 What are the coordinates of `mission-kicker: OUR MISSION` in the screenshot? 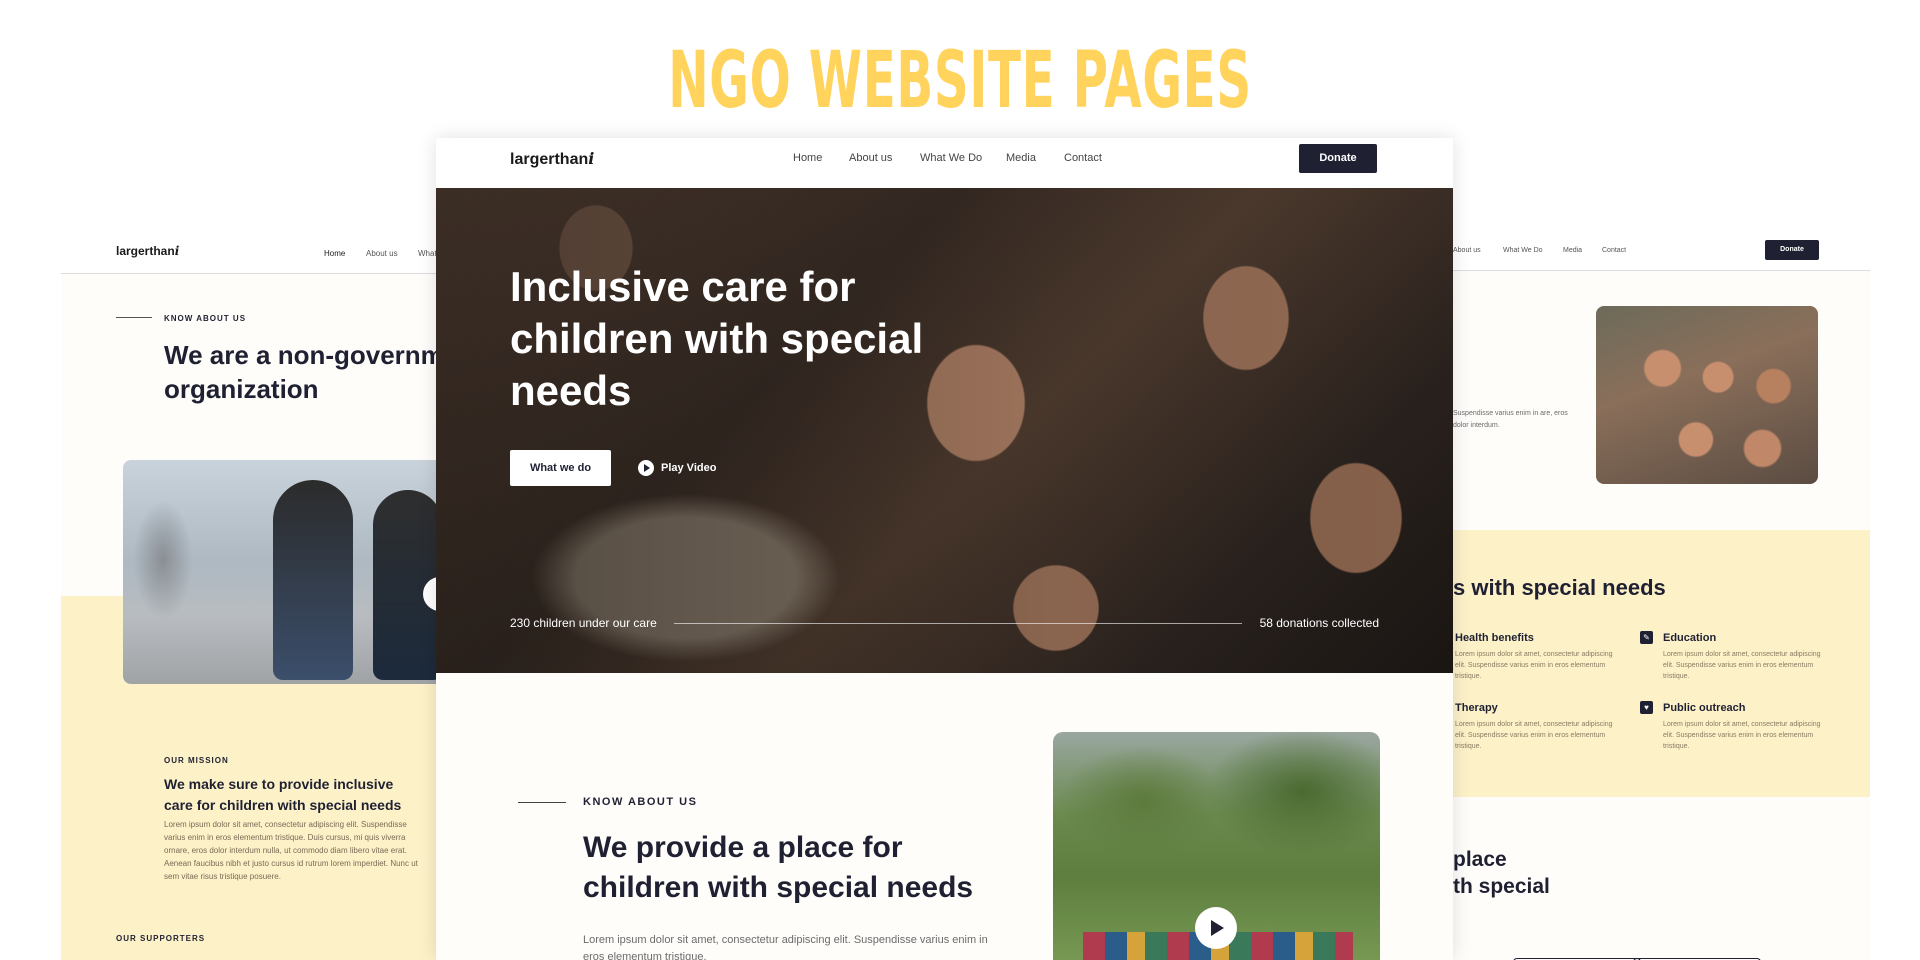 It's located at (196, 760).